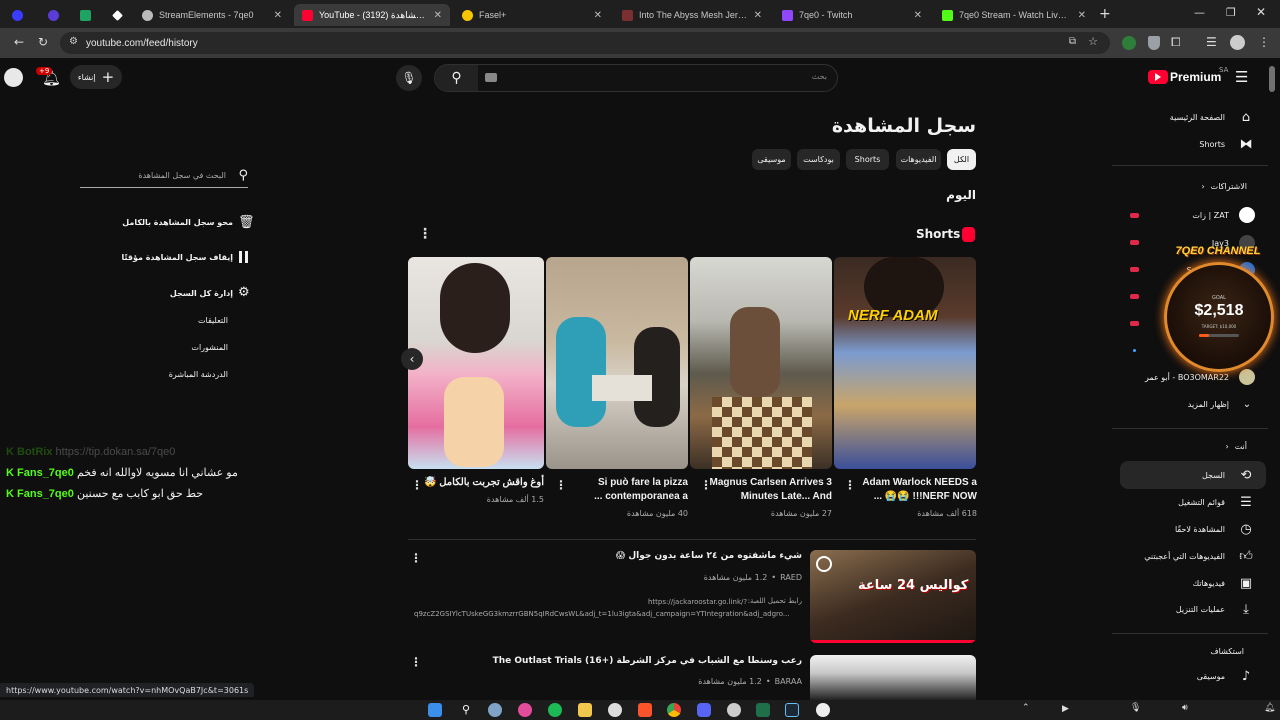 This screenshot has height=720, width=1280. What do you see at coordinates (867, 159) in the screenshot?
I see `chip-shorts: Shorts` at bounding box center [867, 159].